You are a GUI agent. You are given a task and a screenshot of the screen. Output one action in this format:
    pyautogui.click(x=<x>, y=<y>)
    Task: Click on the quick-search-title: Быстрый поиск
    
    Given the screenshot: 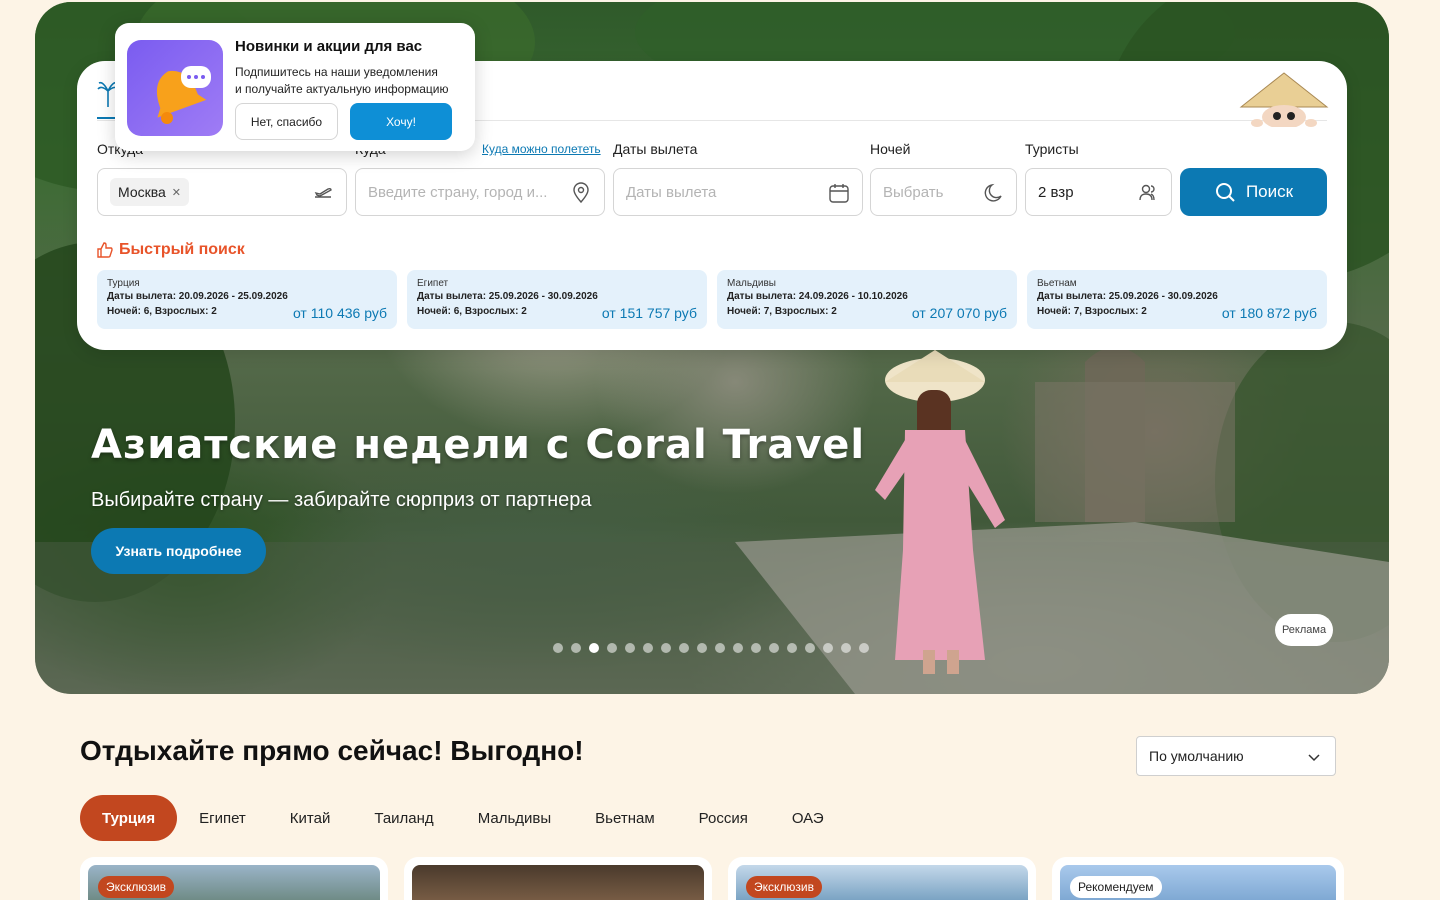 What is the action you would take?
    pyautogui.click(x=171, y=250)
    